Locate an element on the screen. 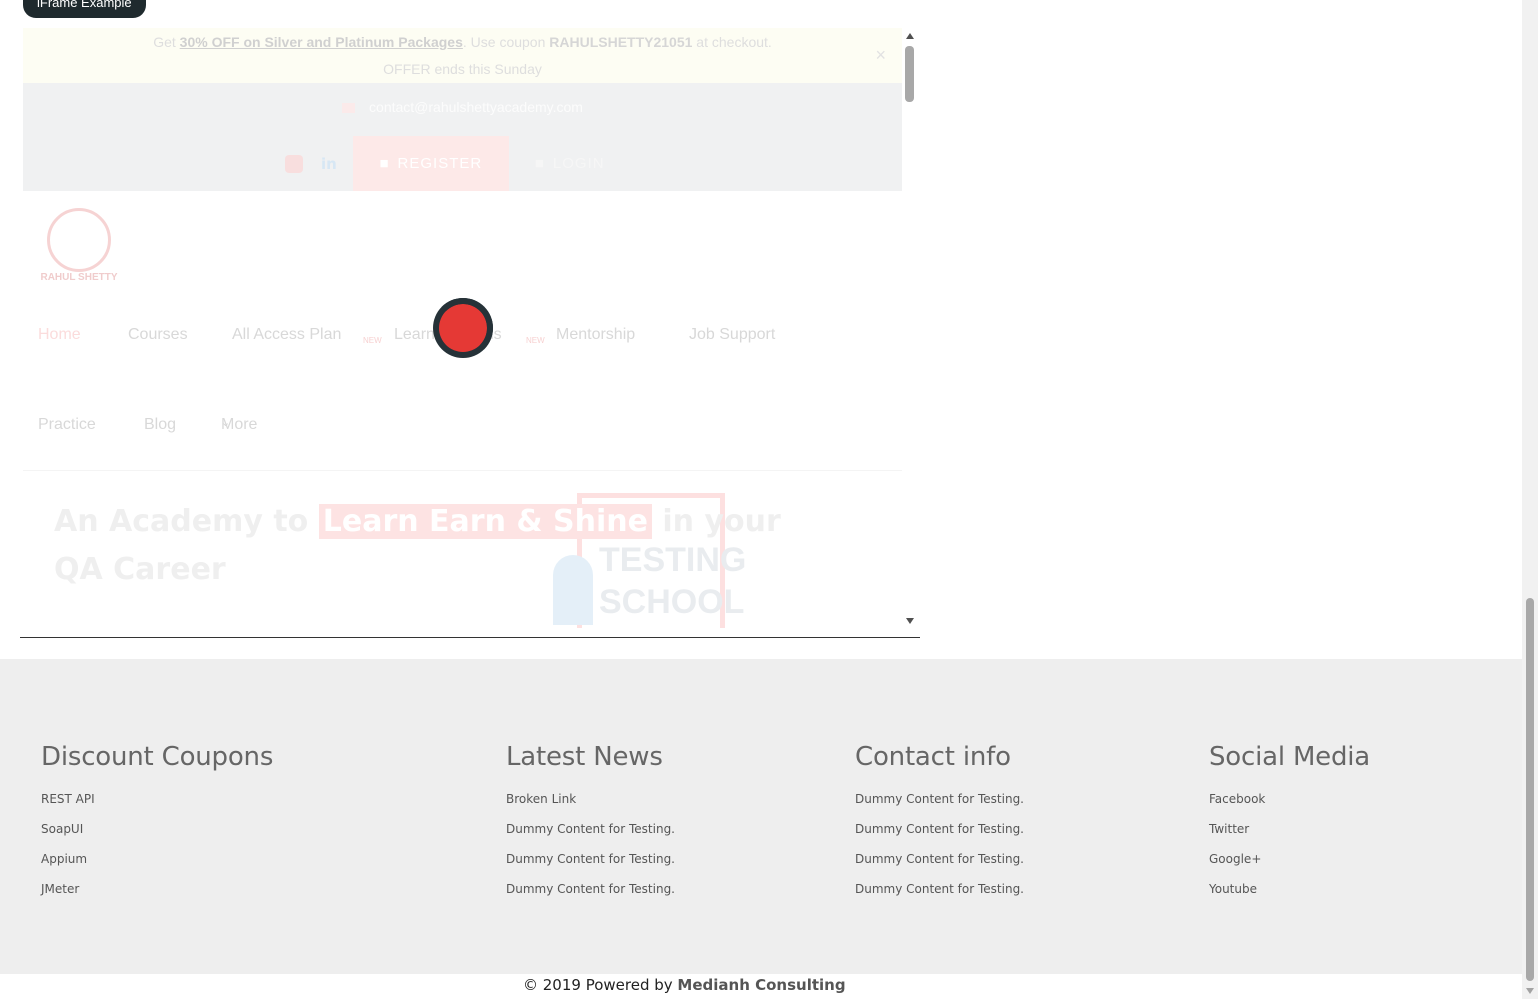  footer-link: SoapUI is located at coordinates (157, 837).